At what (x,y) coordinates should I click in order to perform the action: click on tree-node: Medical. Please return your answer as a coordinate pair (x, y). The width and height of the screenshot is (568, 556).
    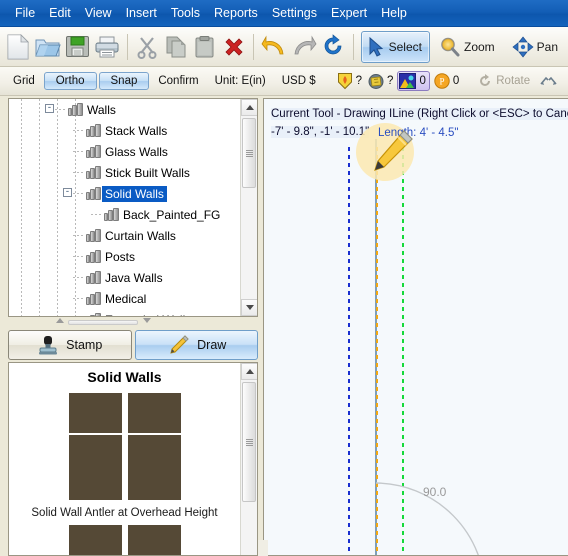
    Looking at the image, I should click on (124, 298).